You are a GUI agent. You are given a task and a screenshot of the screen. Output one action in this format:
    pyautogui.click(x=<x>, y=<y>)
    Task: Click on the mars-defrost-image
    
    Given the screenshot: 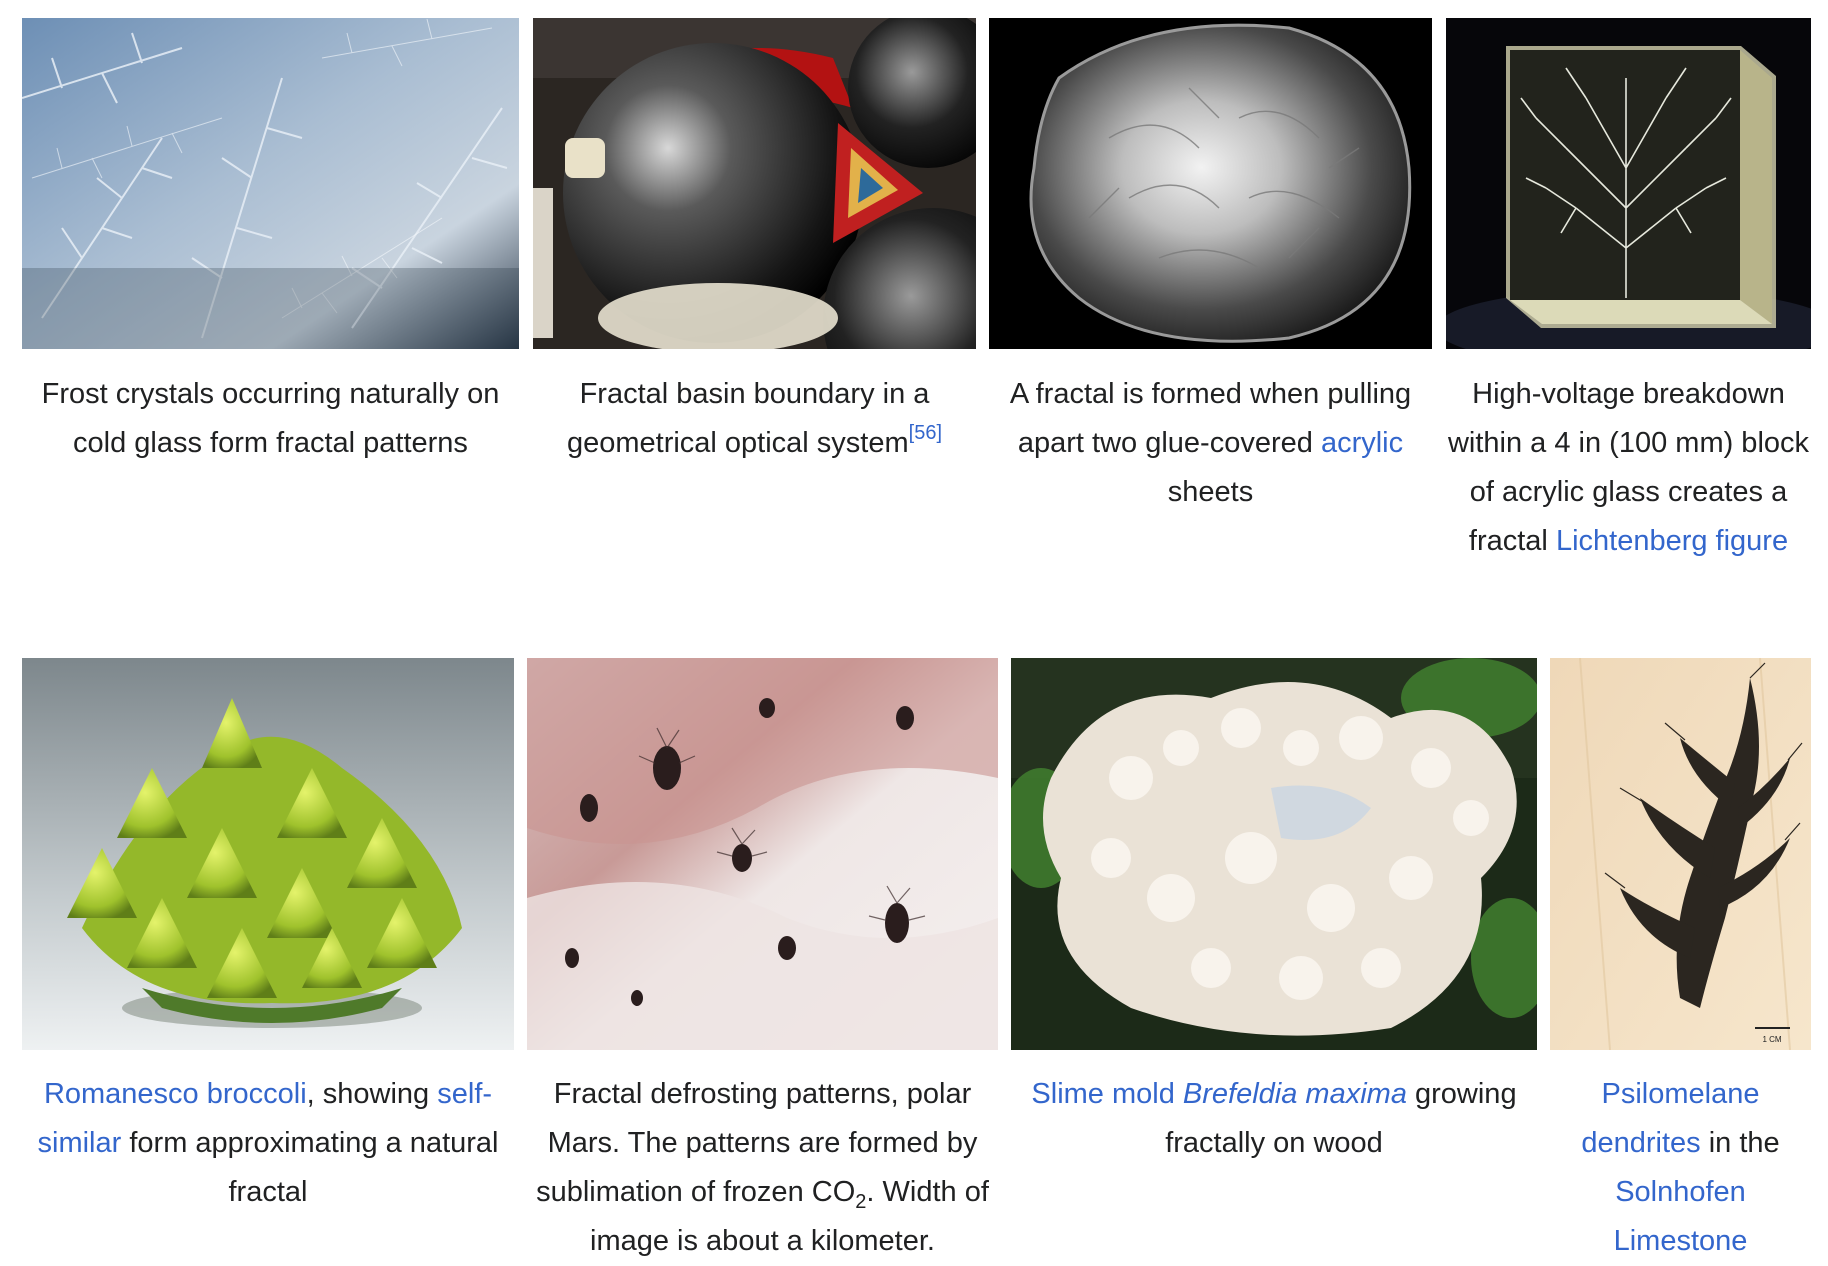 What is the action you would take?
    pyautogui.click(x=762, y=854)
    